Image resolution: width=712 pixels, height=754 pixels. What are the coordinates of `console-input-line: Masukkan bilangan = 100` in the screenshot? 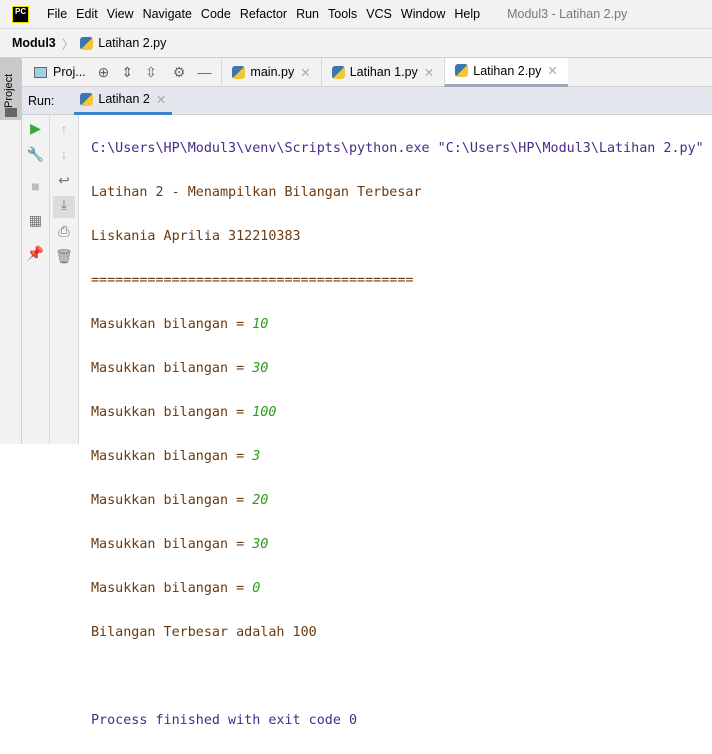 It's located at (397, 413).